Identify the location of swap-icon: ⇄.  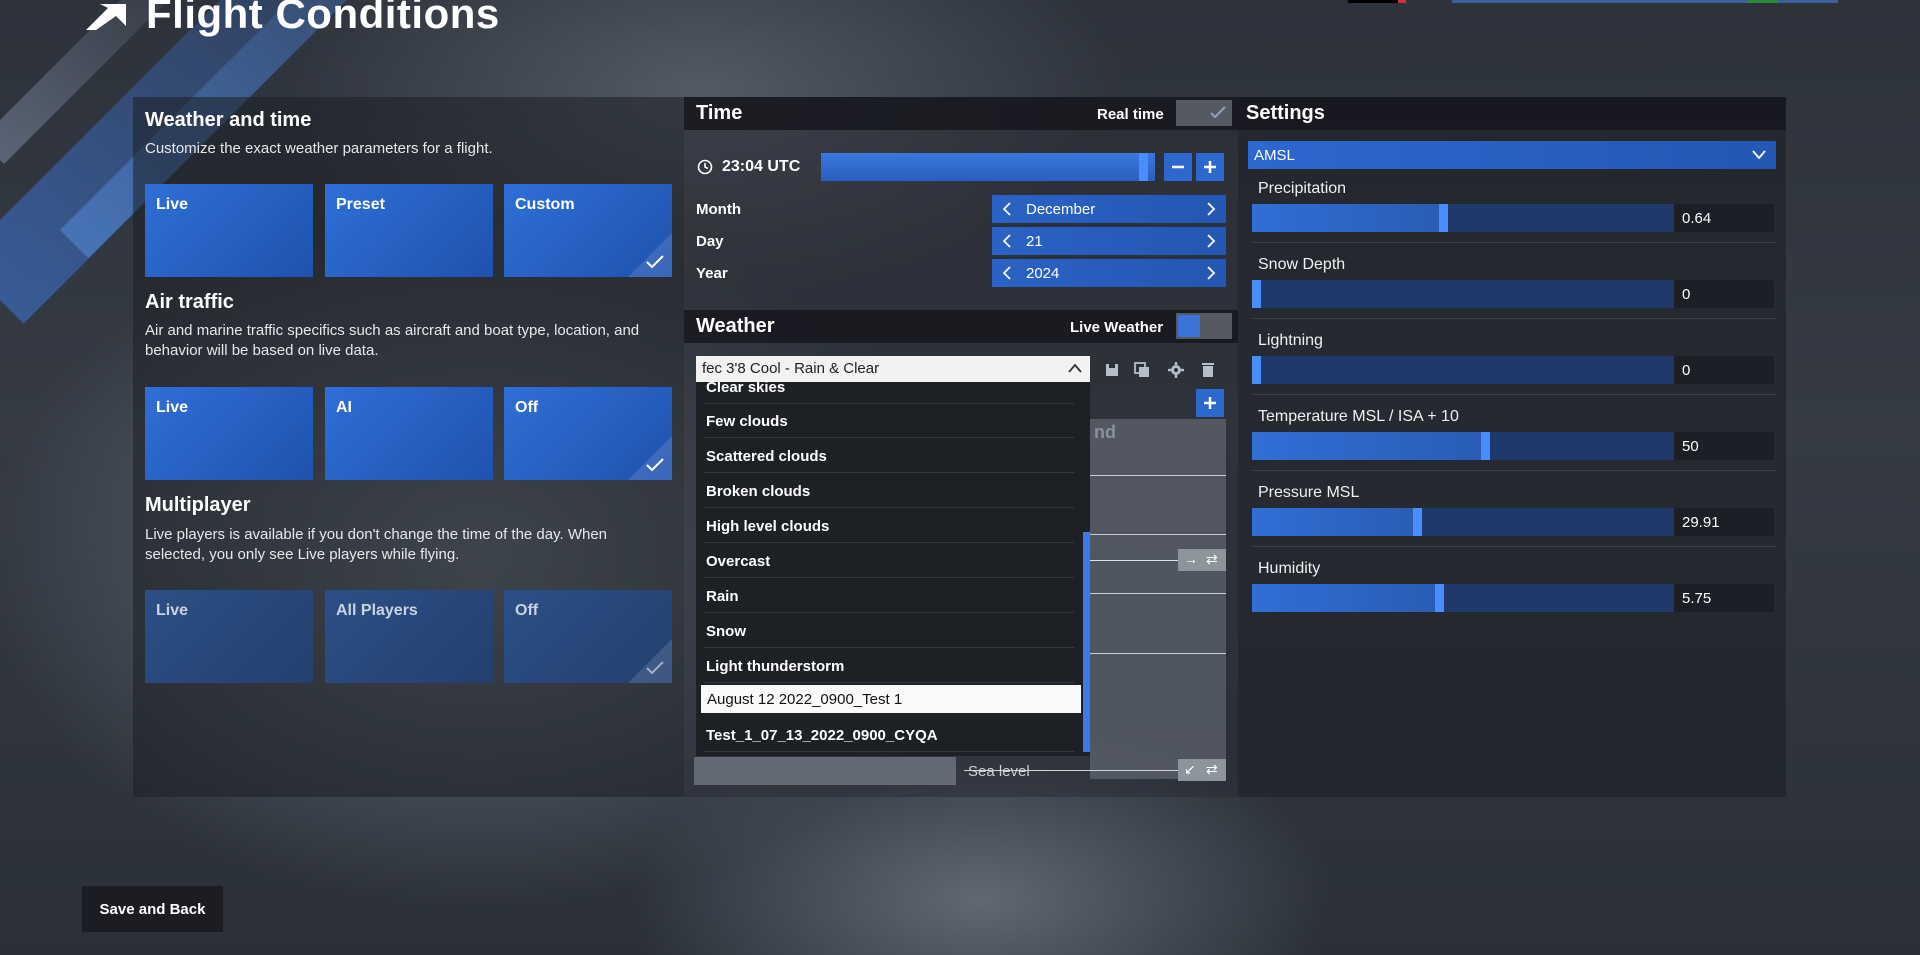
(1212, 559).